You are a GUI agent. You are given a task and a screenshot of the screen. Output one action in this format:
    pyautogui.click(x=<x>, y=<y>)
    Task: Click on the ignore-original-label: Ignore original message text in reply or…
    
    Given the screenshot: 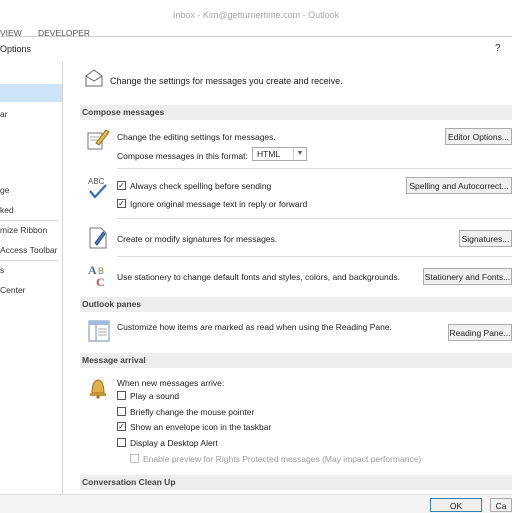 What is the action you would take?
    pyautogui.click(x=219, y=204)
    